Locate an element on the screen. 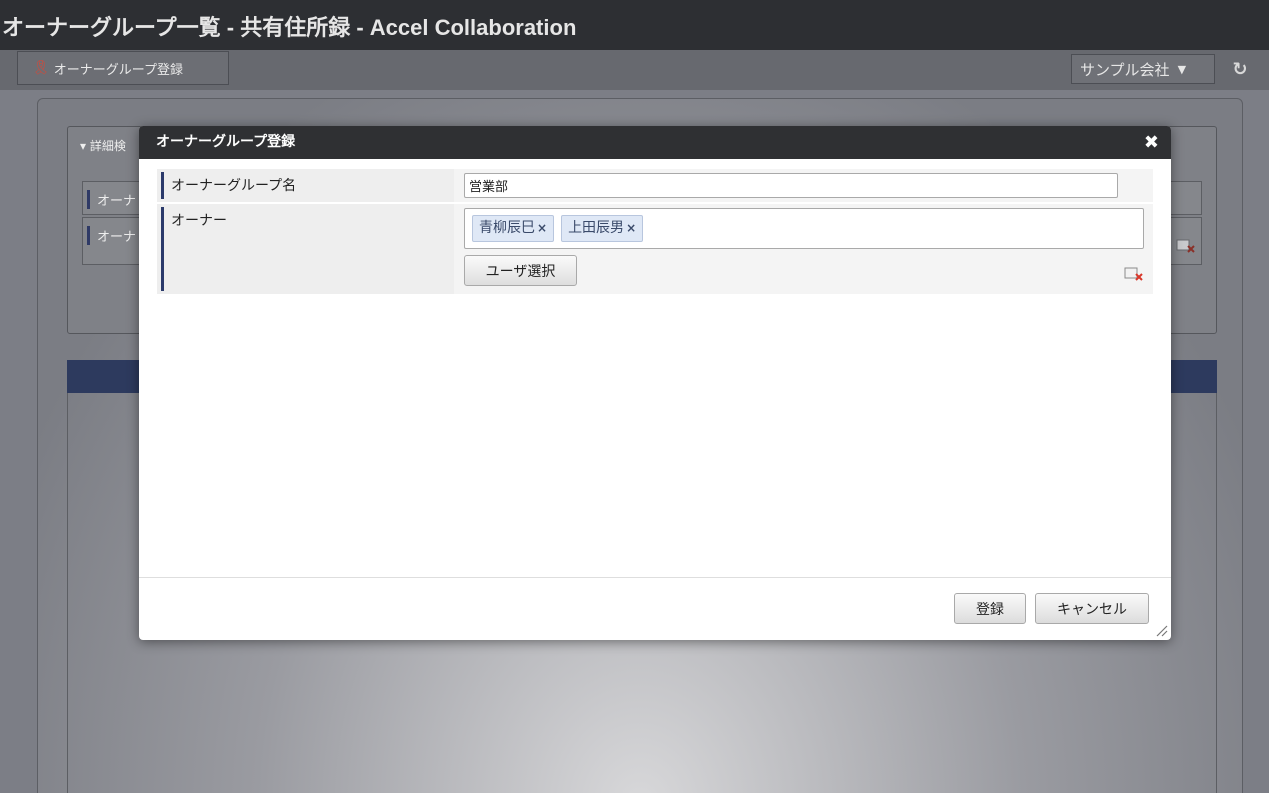 This screenshot has width=1269, height=793. form-table: オーナーグループ名 オーナー 青柳辰巳 × 上田辰男 × is located at coordinates (655, 231).